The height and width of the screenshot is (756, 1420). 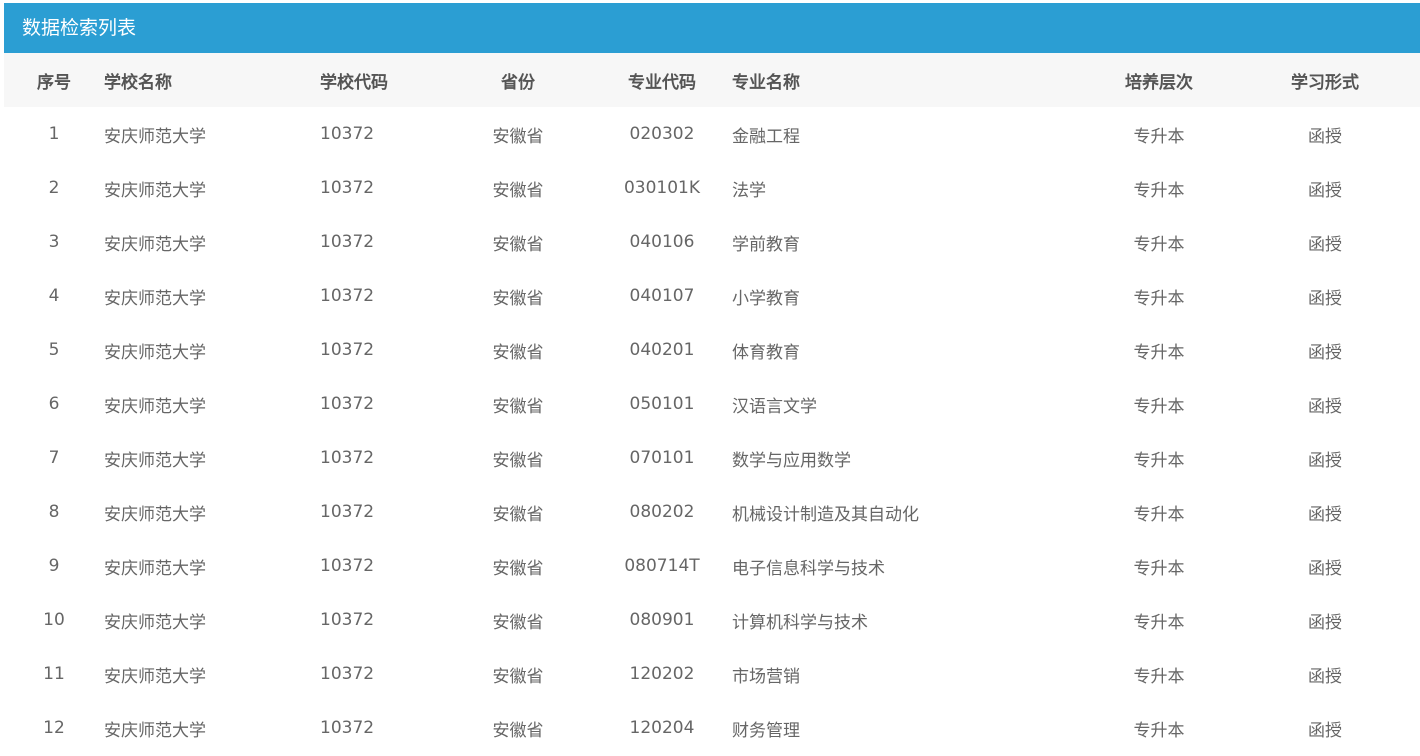 I want to click on table-row: 4 安庆师范大学 10372 安徽省 040107 小学教育 专升本 函授, so click(x=712, y=296).